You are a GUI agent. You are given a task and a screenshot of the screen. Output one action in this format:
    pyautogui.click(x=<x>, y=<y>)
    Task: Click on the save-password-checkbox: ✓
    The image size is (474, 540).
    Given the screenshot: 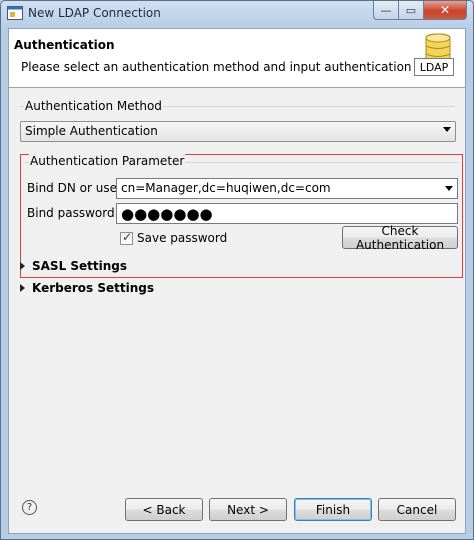 What is the action you would take?
    pyautogui.click(x=126, y=237)
    